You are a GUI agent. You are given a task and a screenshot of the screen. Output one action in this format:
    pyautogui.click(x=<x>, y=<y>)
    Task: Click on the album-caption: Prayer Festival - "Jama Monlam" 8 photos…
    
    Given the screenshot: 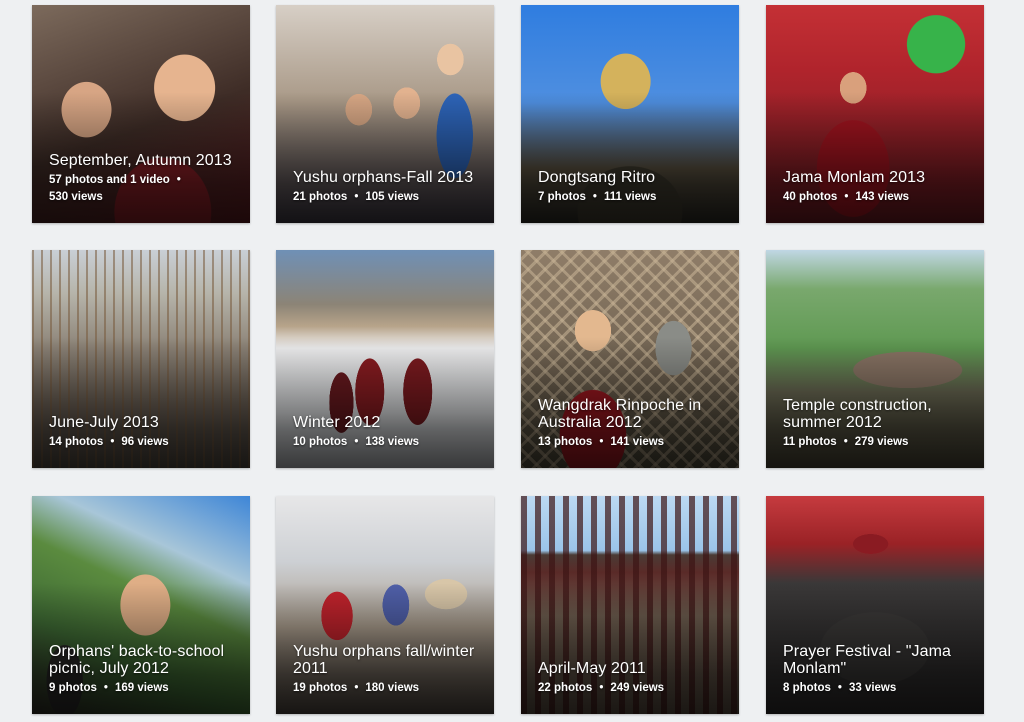 What is the action you would take?
    pyautogui.click(x=878, y=670)
    